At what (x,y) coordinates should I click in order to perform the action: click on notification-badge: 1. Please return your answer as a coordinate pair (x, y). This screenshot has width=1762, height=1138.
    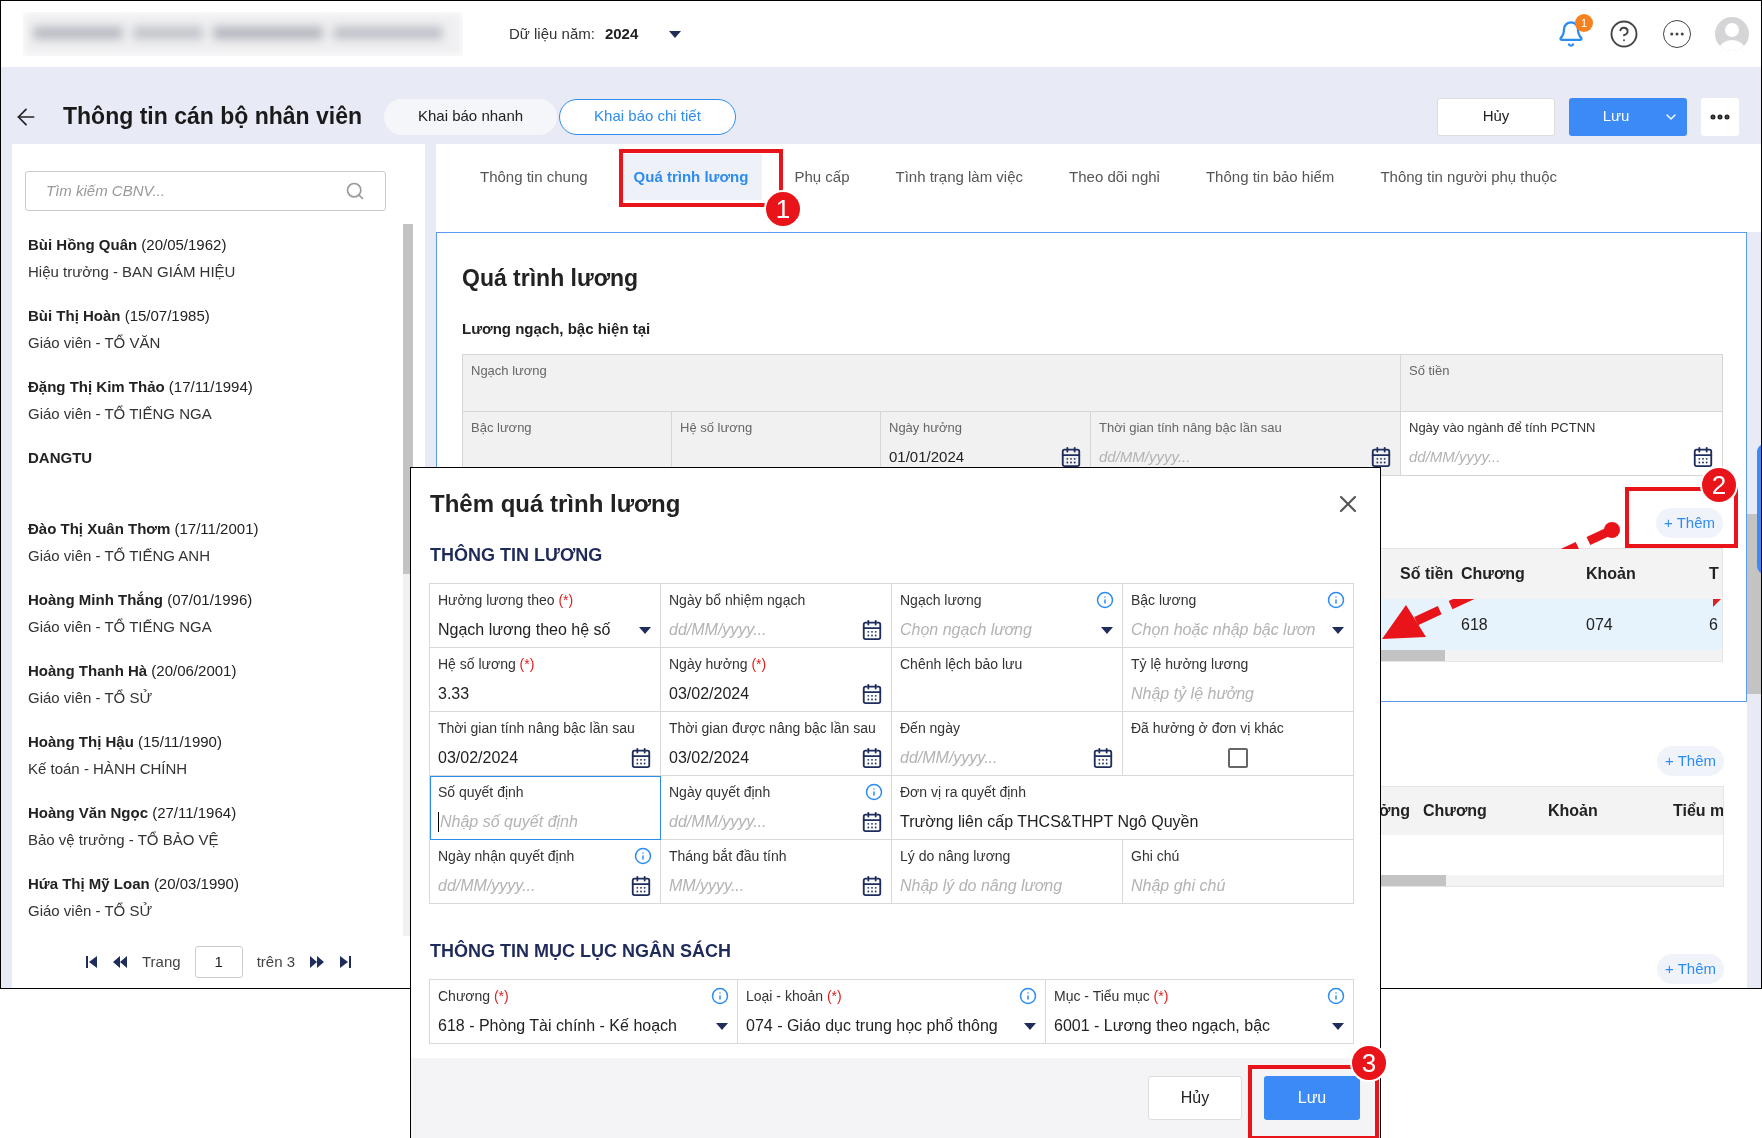
    Looking at the image, I should click on (1584, 23).